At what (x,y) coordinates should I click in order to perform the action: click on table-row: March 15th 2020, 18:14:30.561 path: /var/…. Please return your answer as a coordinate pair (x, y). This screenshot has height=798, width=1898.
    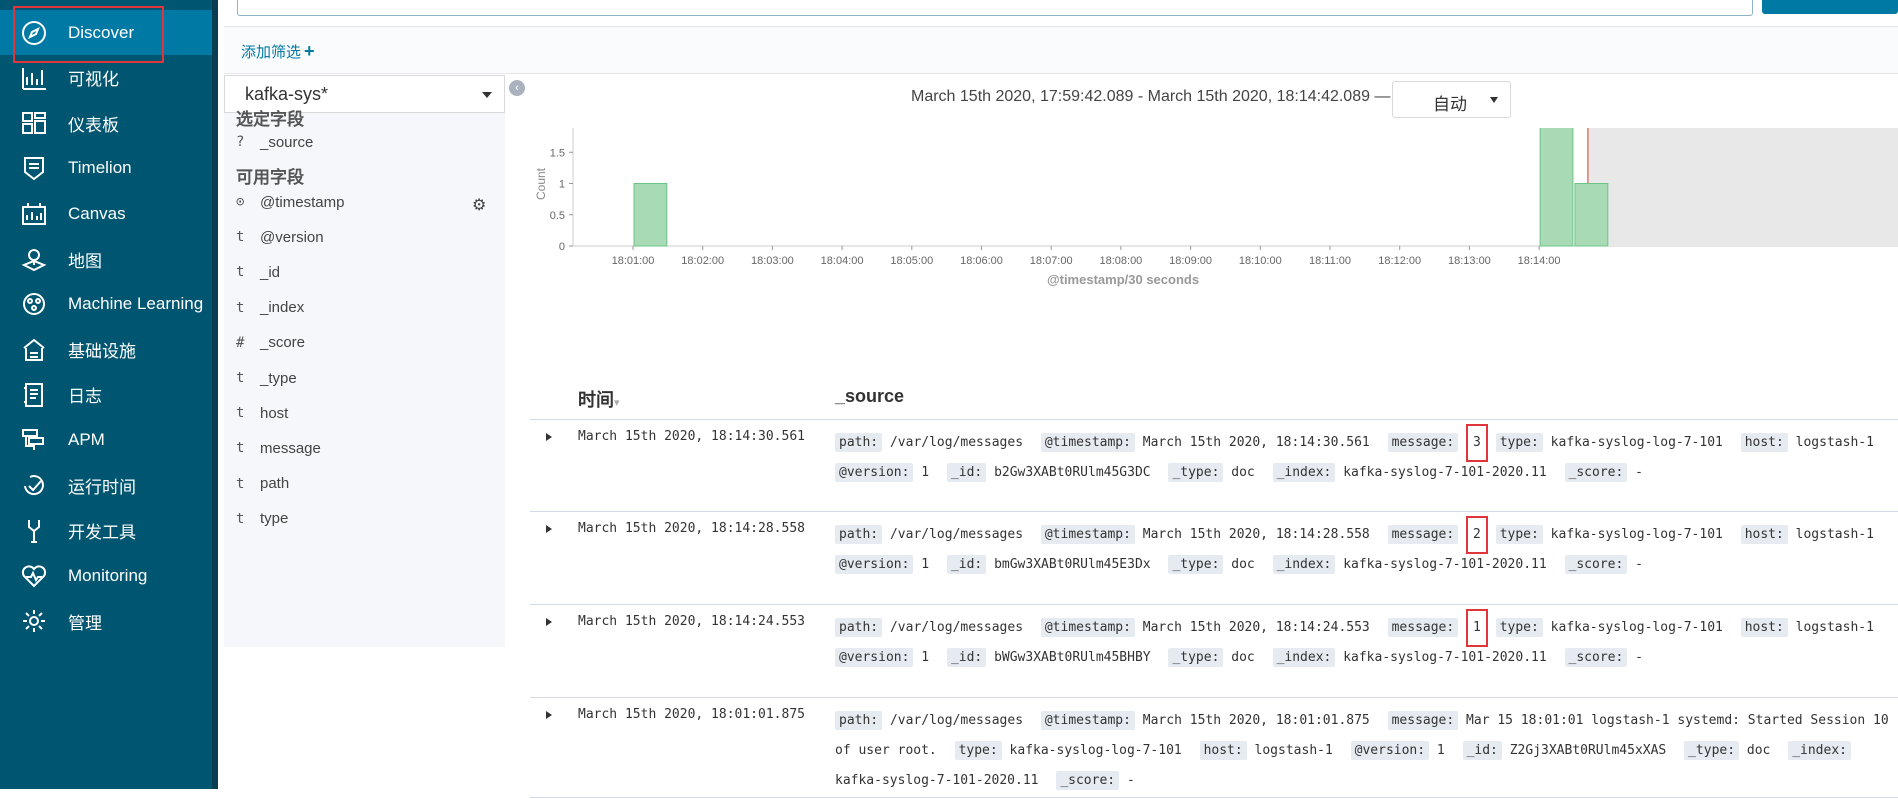
    Looking at the image, I should click on (1214, 466).